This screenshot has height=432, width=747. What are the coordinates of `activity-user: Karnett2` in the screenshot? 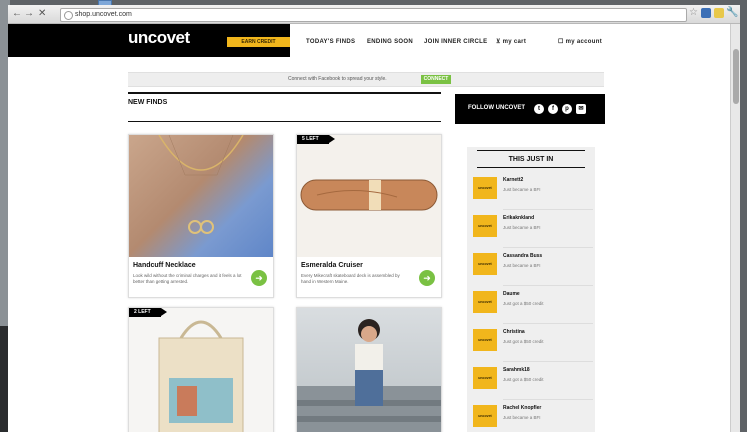 It's located at (513, 180).